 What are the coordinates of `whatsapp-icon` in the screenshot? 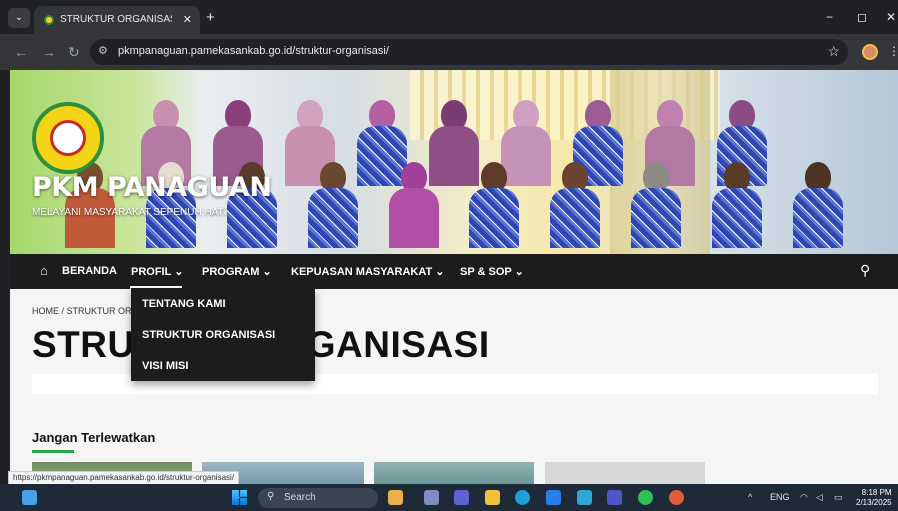 It's located at (645, 497).